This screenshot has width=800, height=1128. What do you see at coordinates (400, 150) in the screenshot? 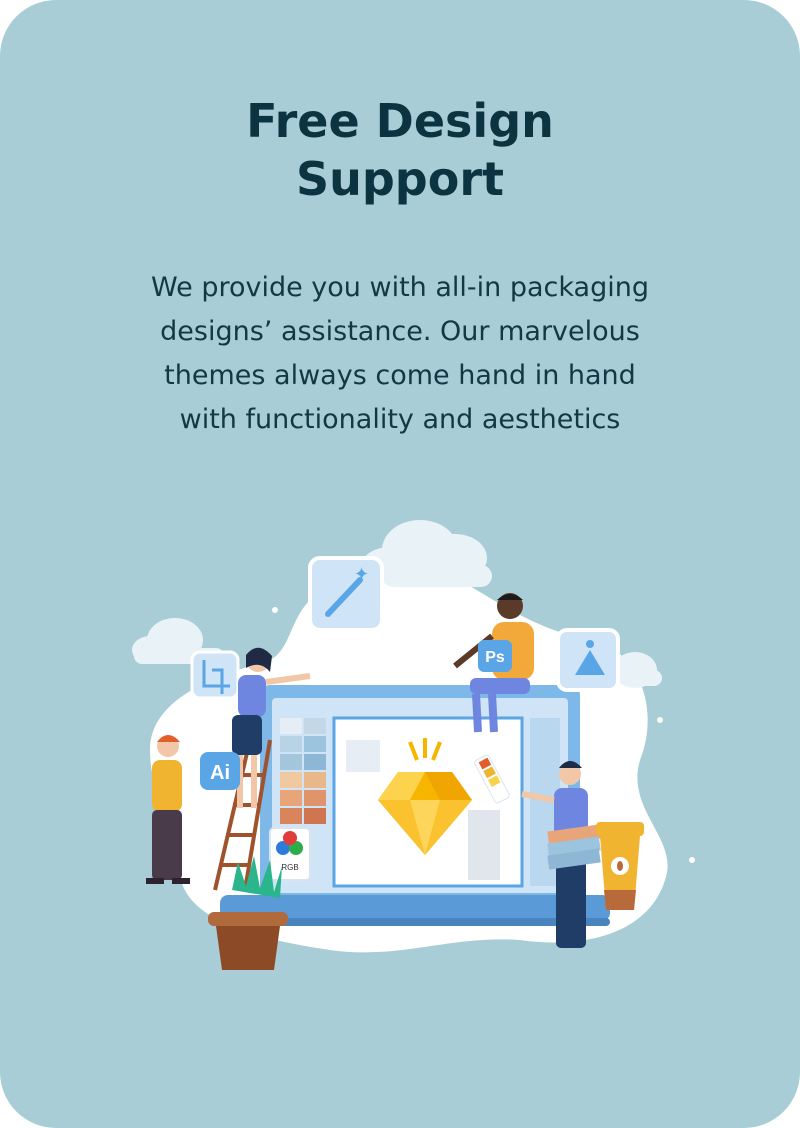
I see `card-title: Free Design Support` at bounding box center [400, 150].